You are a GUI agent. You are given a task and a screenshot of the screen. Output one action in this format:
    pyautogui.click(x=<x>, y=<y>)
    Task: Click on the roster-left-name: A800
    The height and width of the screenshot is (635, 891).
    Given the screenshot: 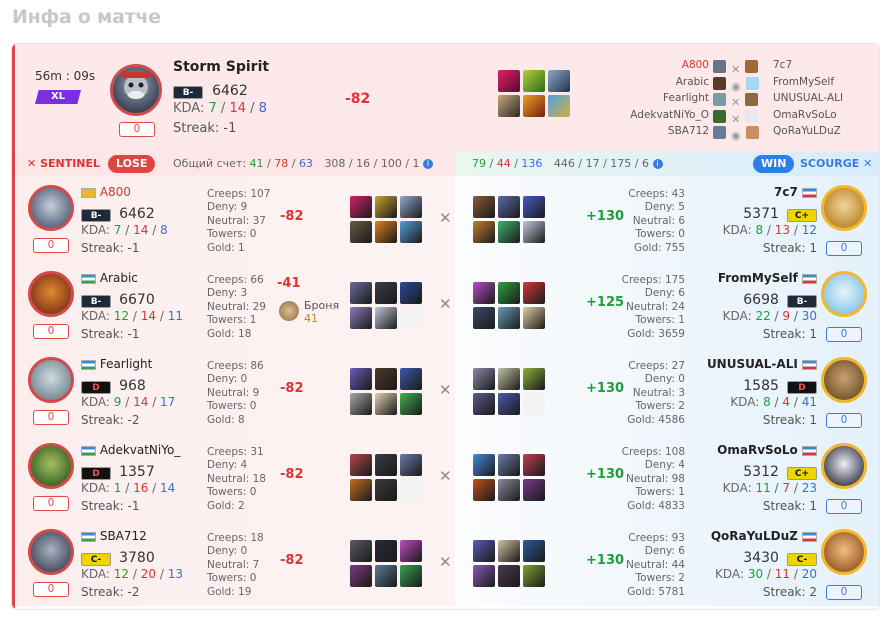 What is the action you would take?
    pyautogui.click(x=642, y=65)
    